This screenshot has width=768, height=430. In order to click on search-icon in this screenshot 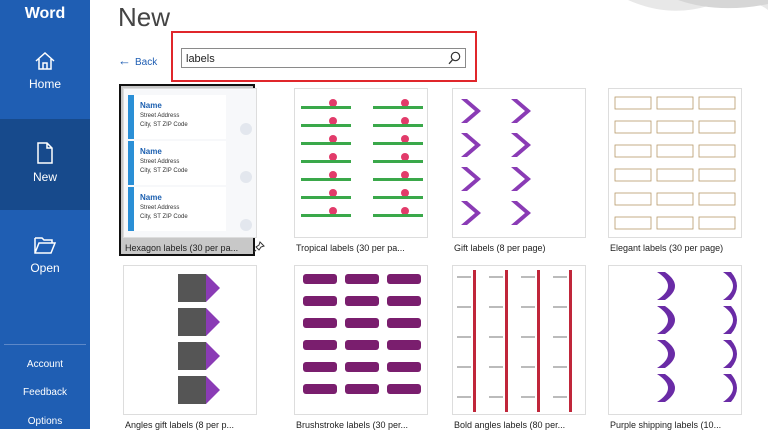, I will do `click(454, 58)`.